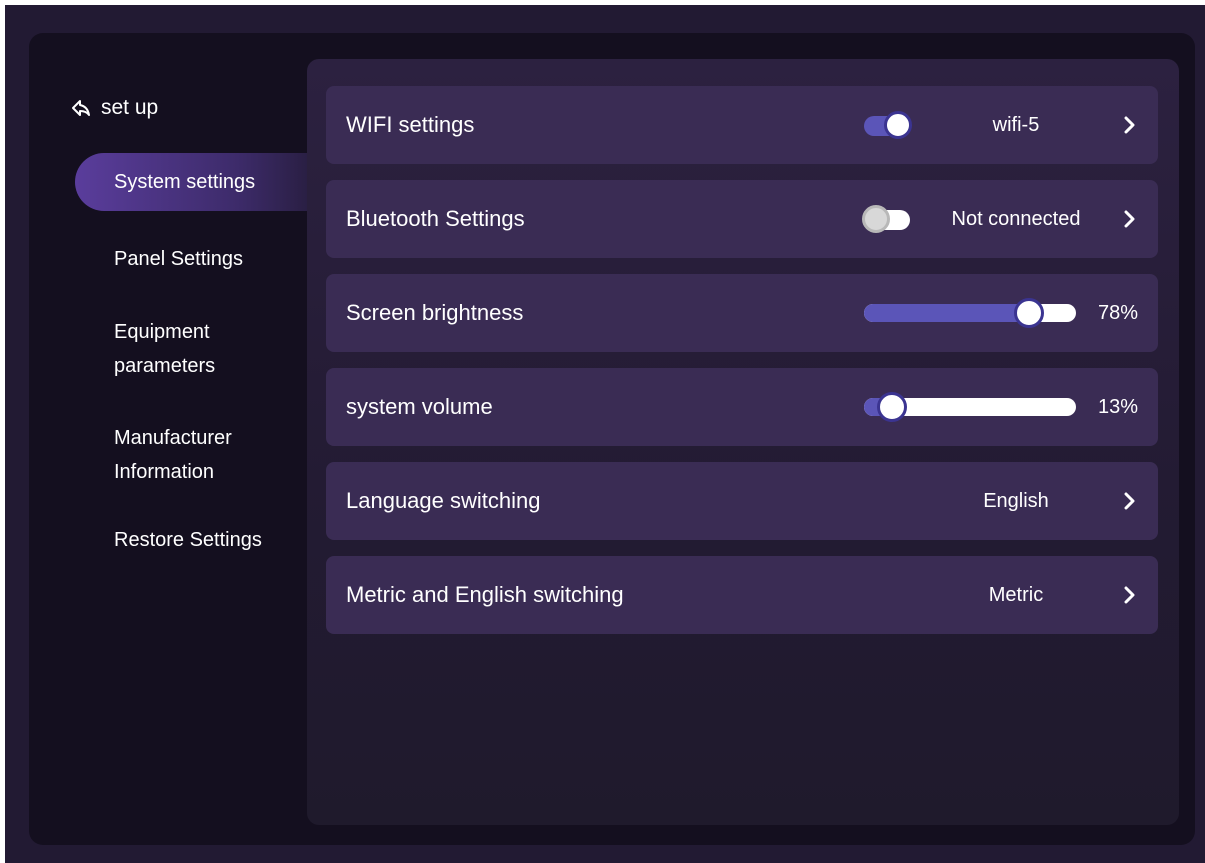 The image size is (1205, 863). I want to click on metric-english-switching-row: Metric and English switching Metric, so click(742, 595).